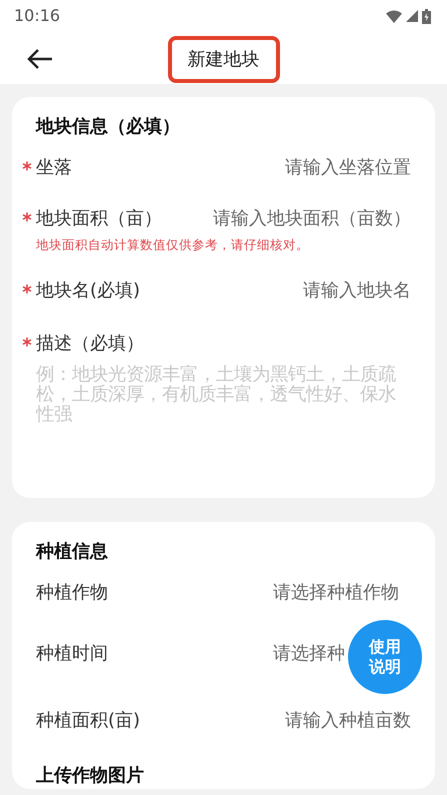 Image resolution: width=447 pixels, height=795 pixels. What do you see at coordinates (412, 16) in the screenshot?
I see `signal-icon` at bounding box center [412, 16].